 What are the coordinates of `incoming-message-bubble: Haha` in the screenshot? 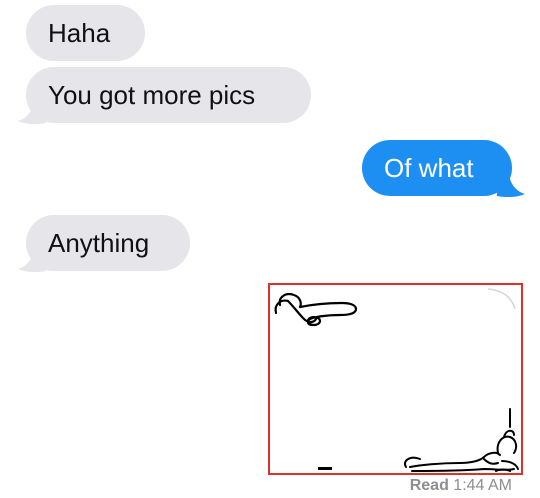 It's located at (85, 33).